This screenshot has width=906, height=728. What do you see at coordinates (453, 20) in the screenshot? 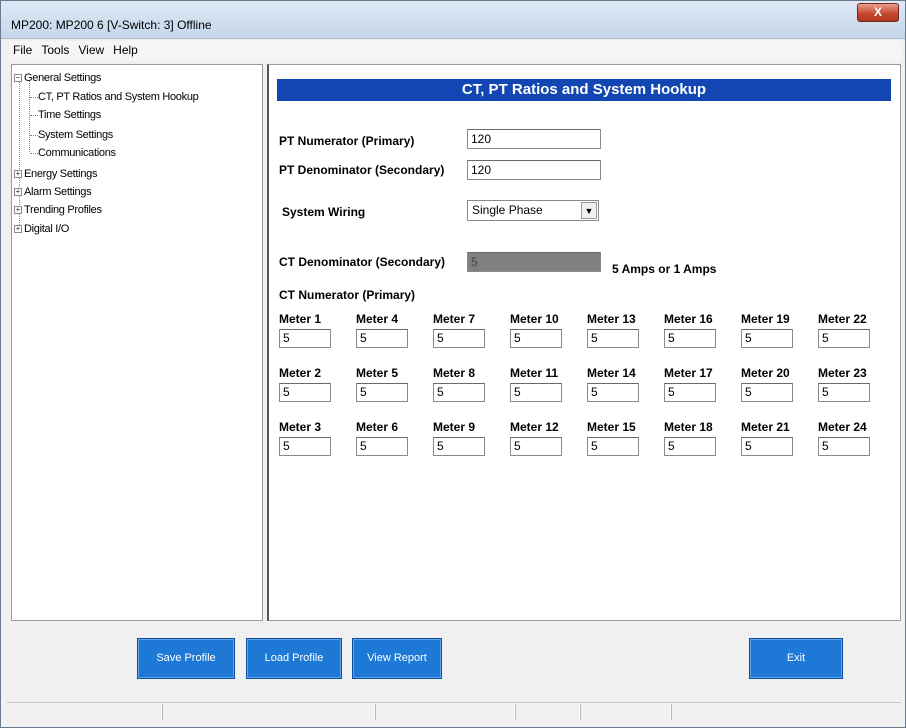
I see `title-bar: MP200: MP200 6 [V-Switch: 3] Offline X` at bounding box center [453, 20].